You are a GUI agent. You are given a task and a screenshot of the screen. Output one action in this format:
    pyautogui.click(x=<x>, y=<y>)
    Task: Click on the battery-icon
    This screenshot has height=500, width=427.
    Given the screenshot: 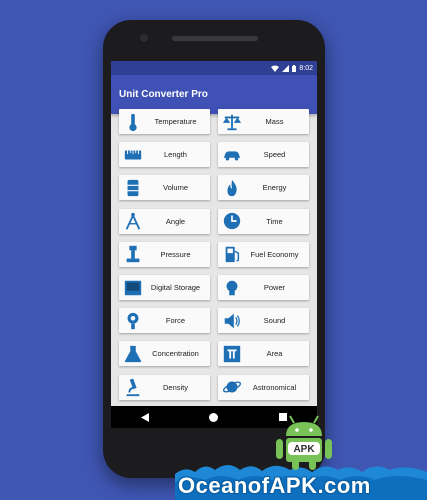 What is the action you would take?
    pyautogui.click(x=294, y=68)
    